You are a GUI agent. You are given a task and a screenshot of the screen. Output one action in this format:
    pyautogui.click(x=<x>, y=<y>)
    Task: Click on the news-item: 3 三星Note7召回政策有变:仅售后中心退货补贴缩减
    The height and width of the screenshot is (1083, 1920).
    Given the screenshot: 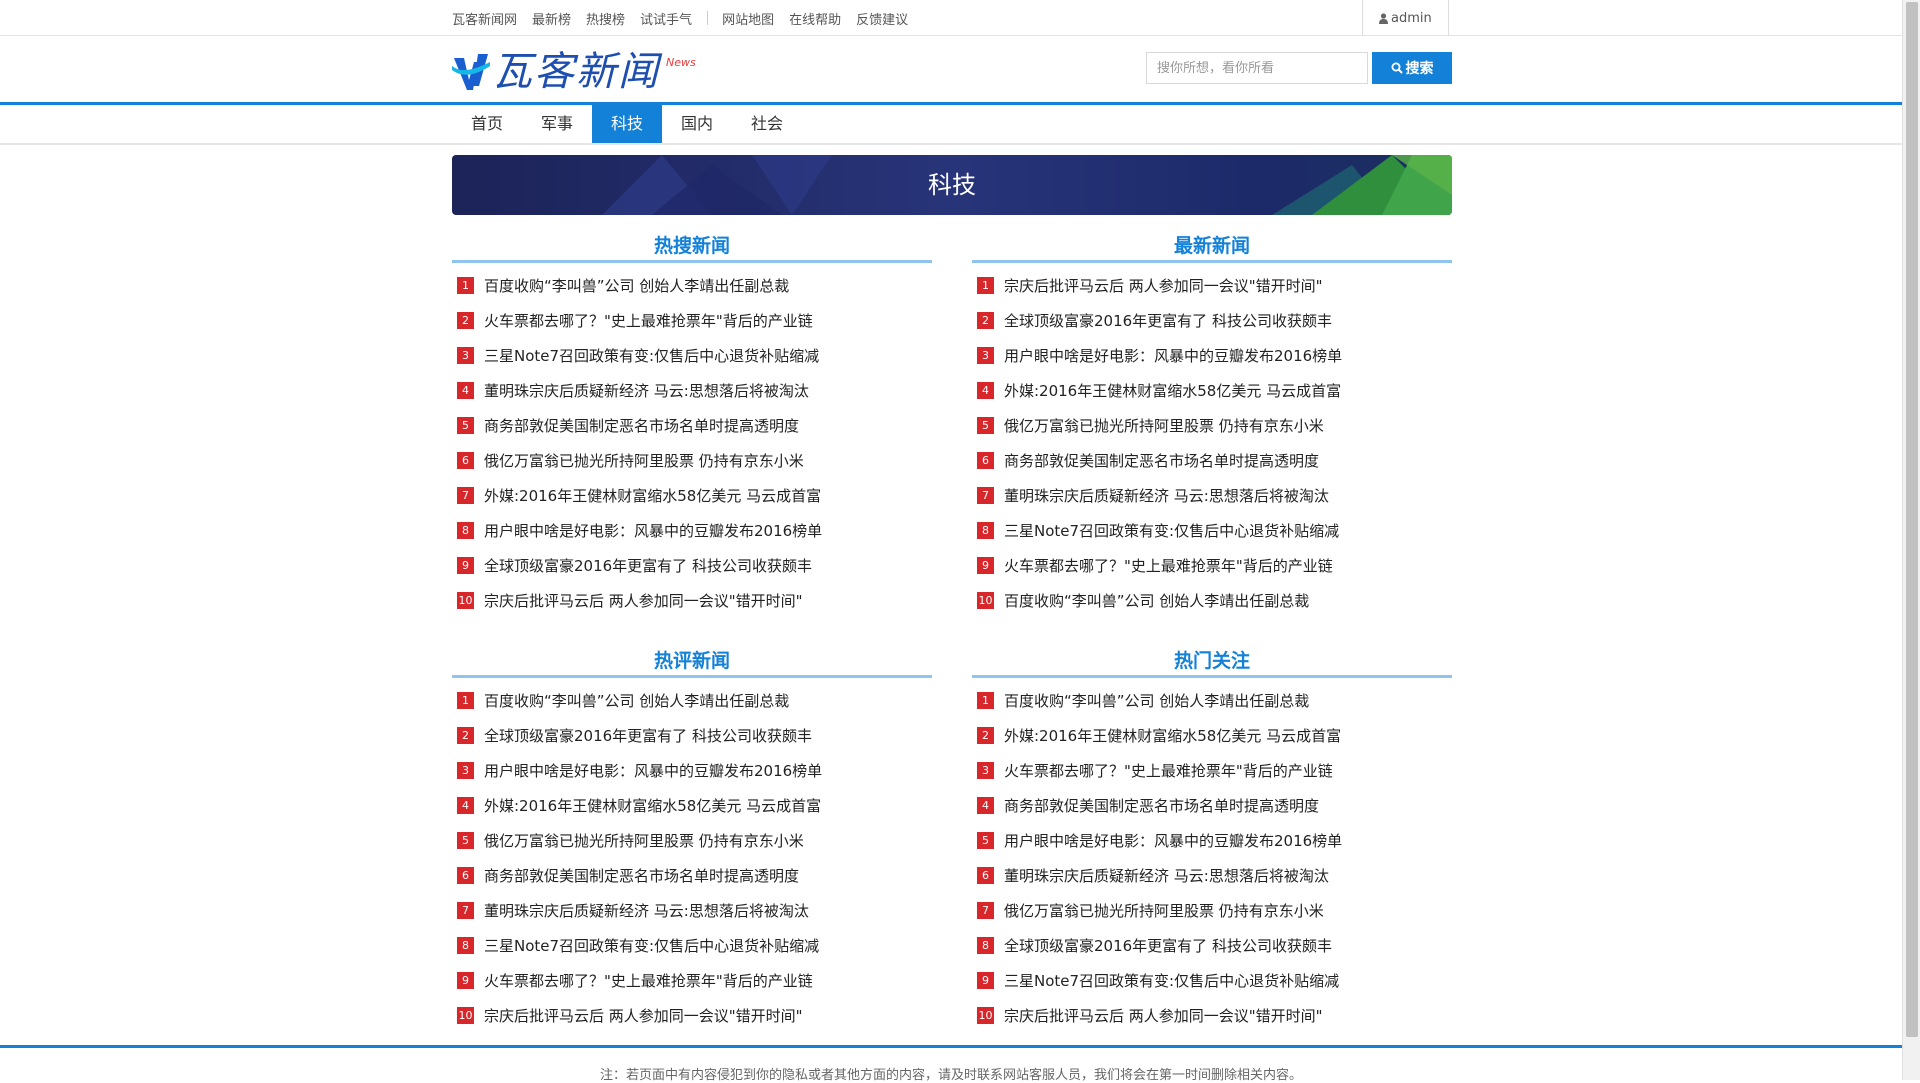 What is the action you would take?
    pyautogui.click(x=692, y=355)
    